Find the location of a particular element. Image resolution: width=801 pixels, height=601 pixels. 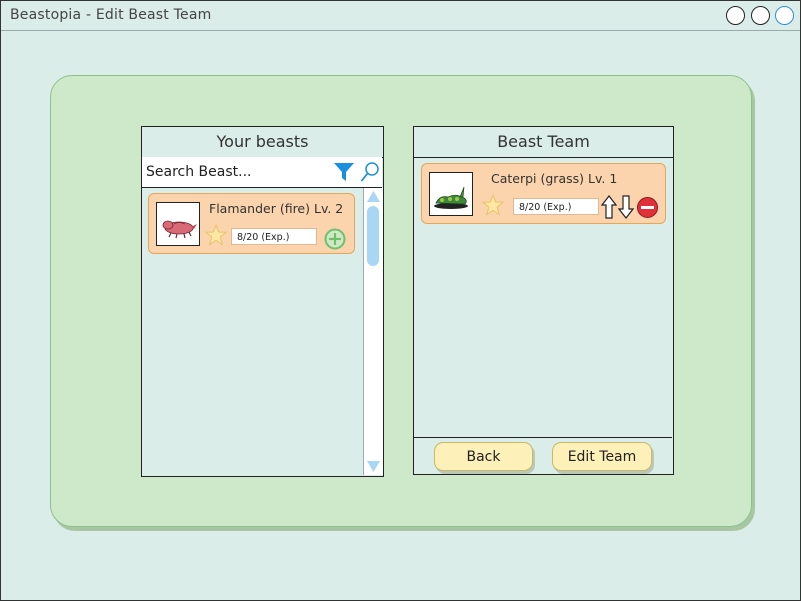

minimize-button is located at coordinates (735, 15).